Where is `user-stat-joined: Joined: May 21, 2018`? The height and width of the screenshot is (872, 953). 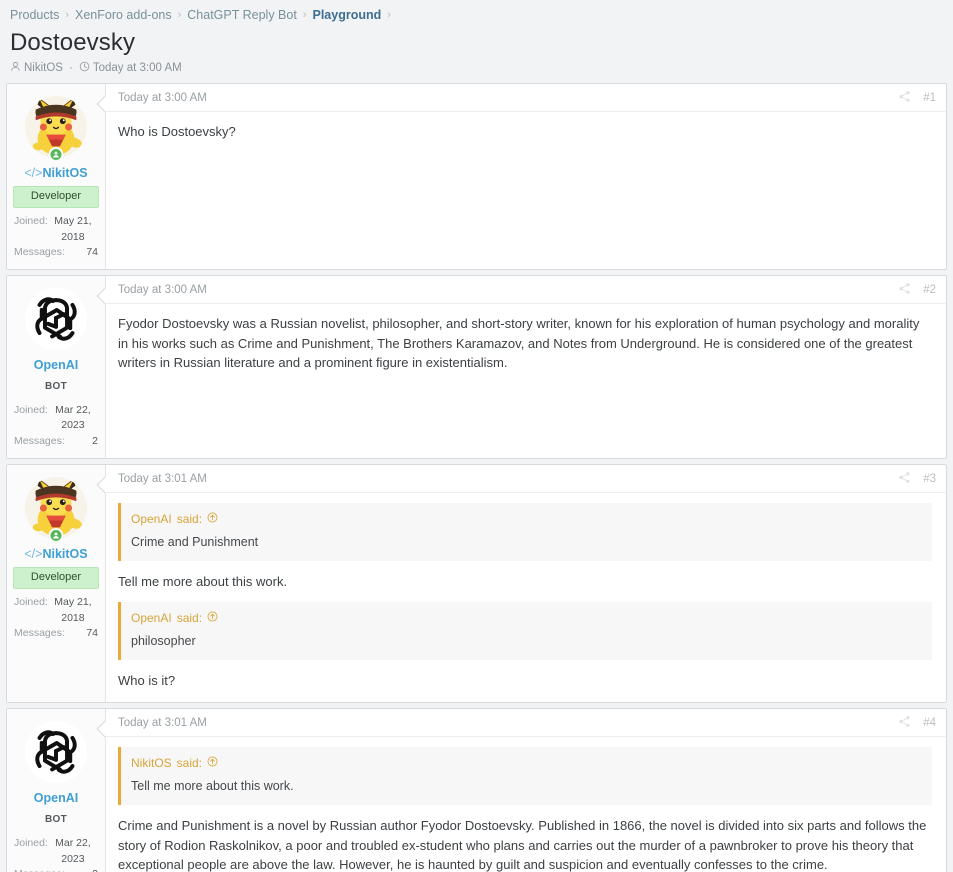
user-stat-joined: Joined: May 21, 2018 is located at coordinates (56, 611).